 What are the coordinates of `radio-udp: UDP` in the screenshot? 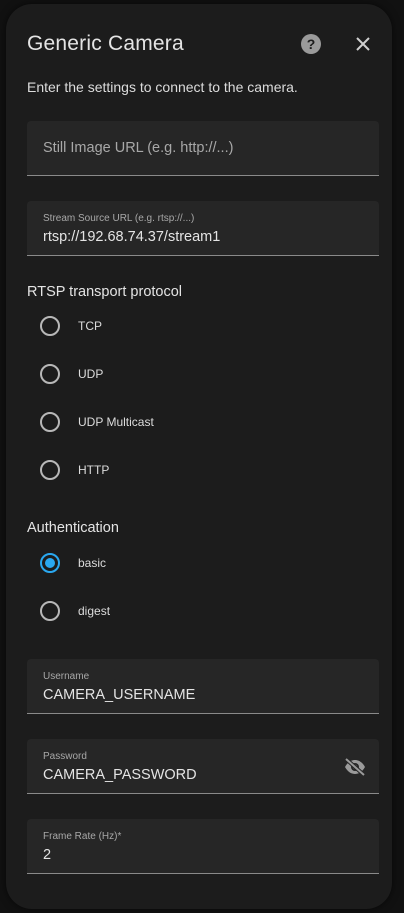 It's located at (71, 374).